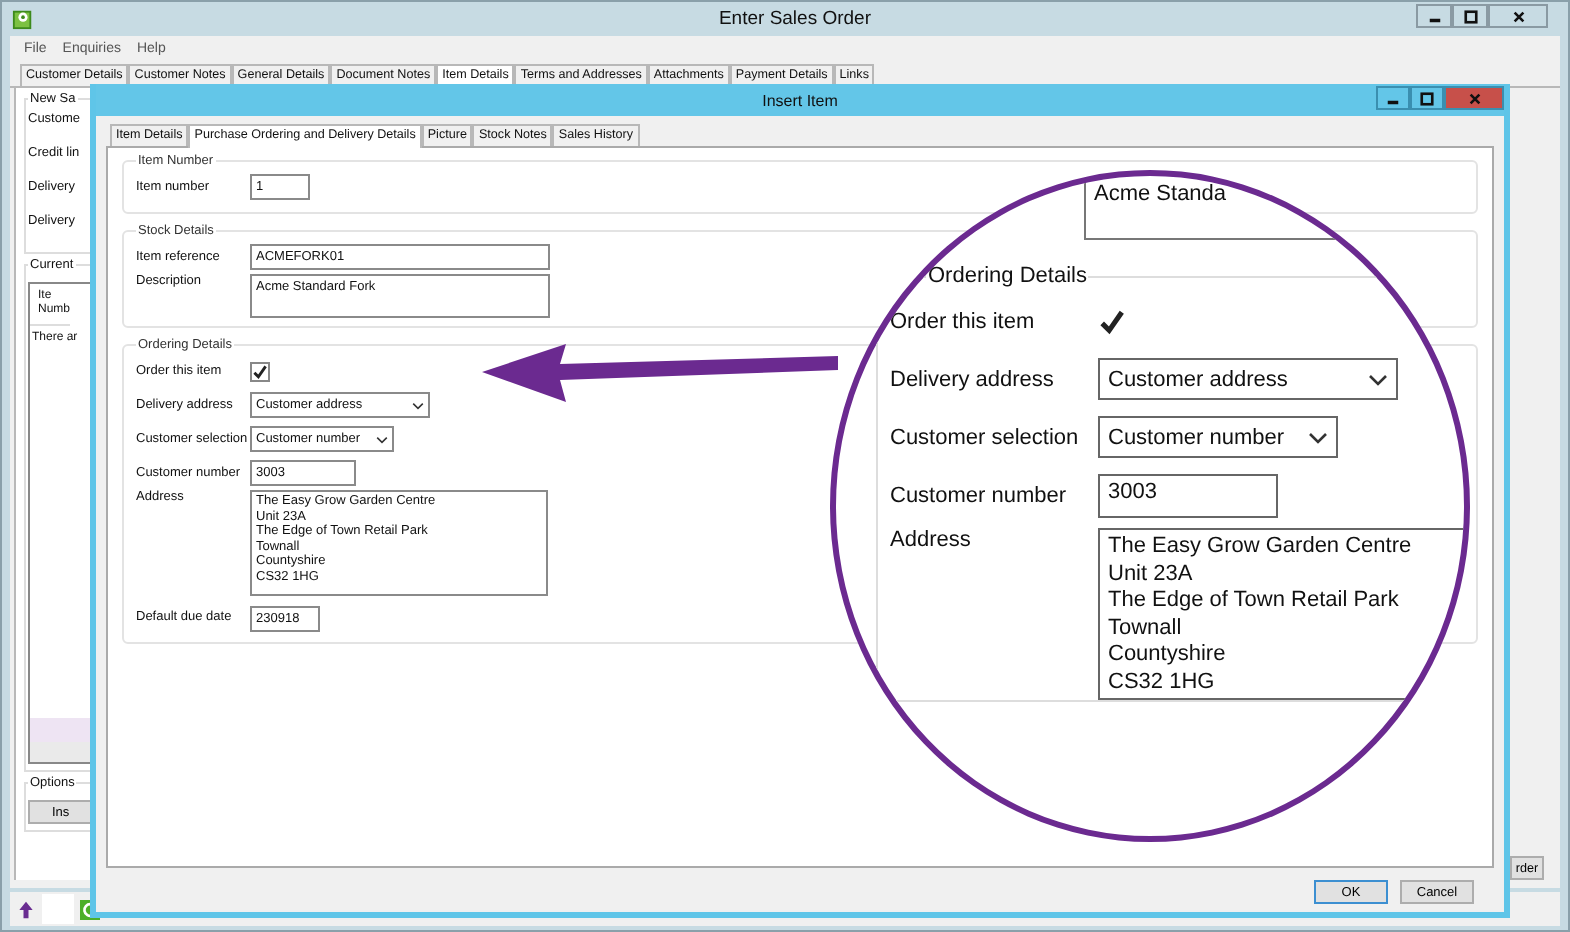 The height and width of the screenshot is (932, 1570). What do you see at coordinates (58, 909) in the screenshot?
I see `status-panel` at bounding box center [58, 909].